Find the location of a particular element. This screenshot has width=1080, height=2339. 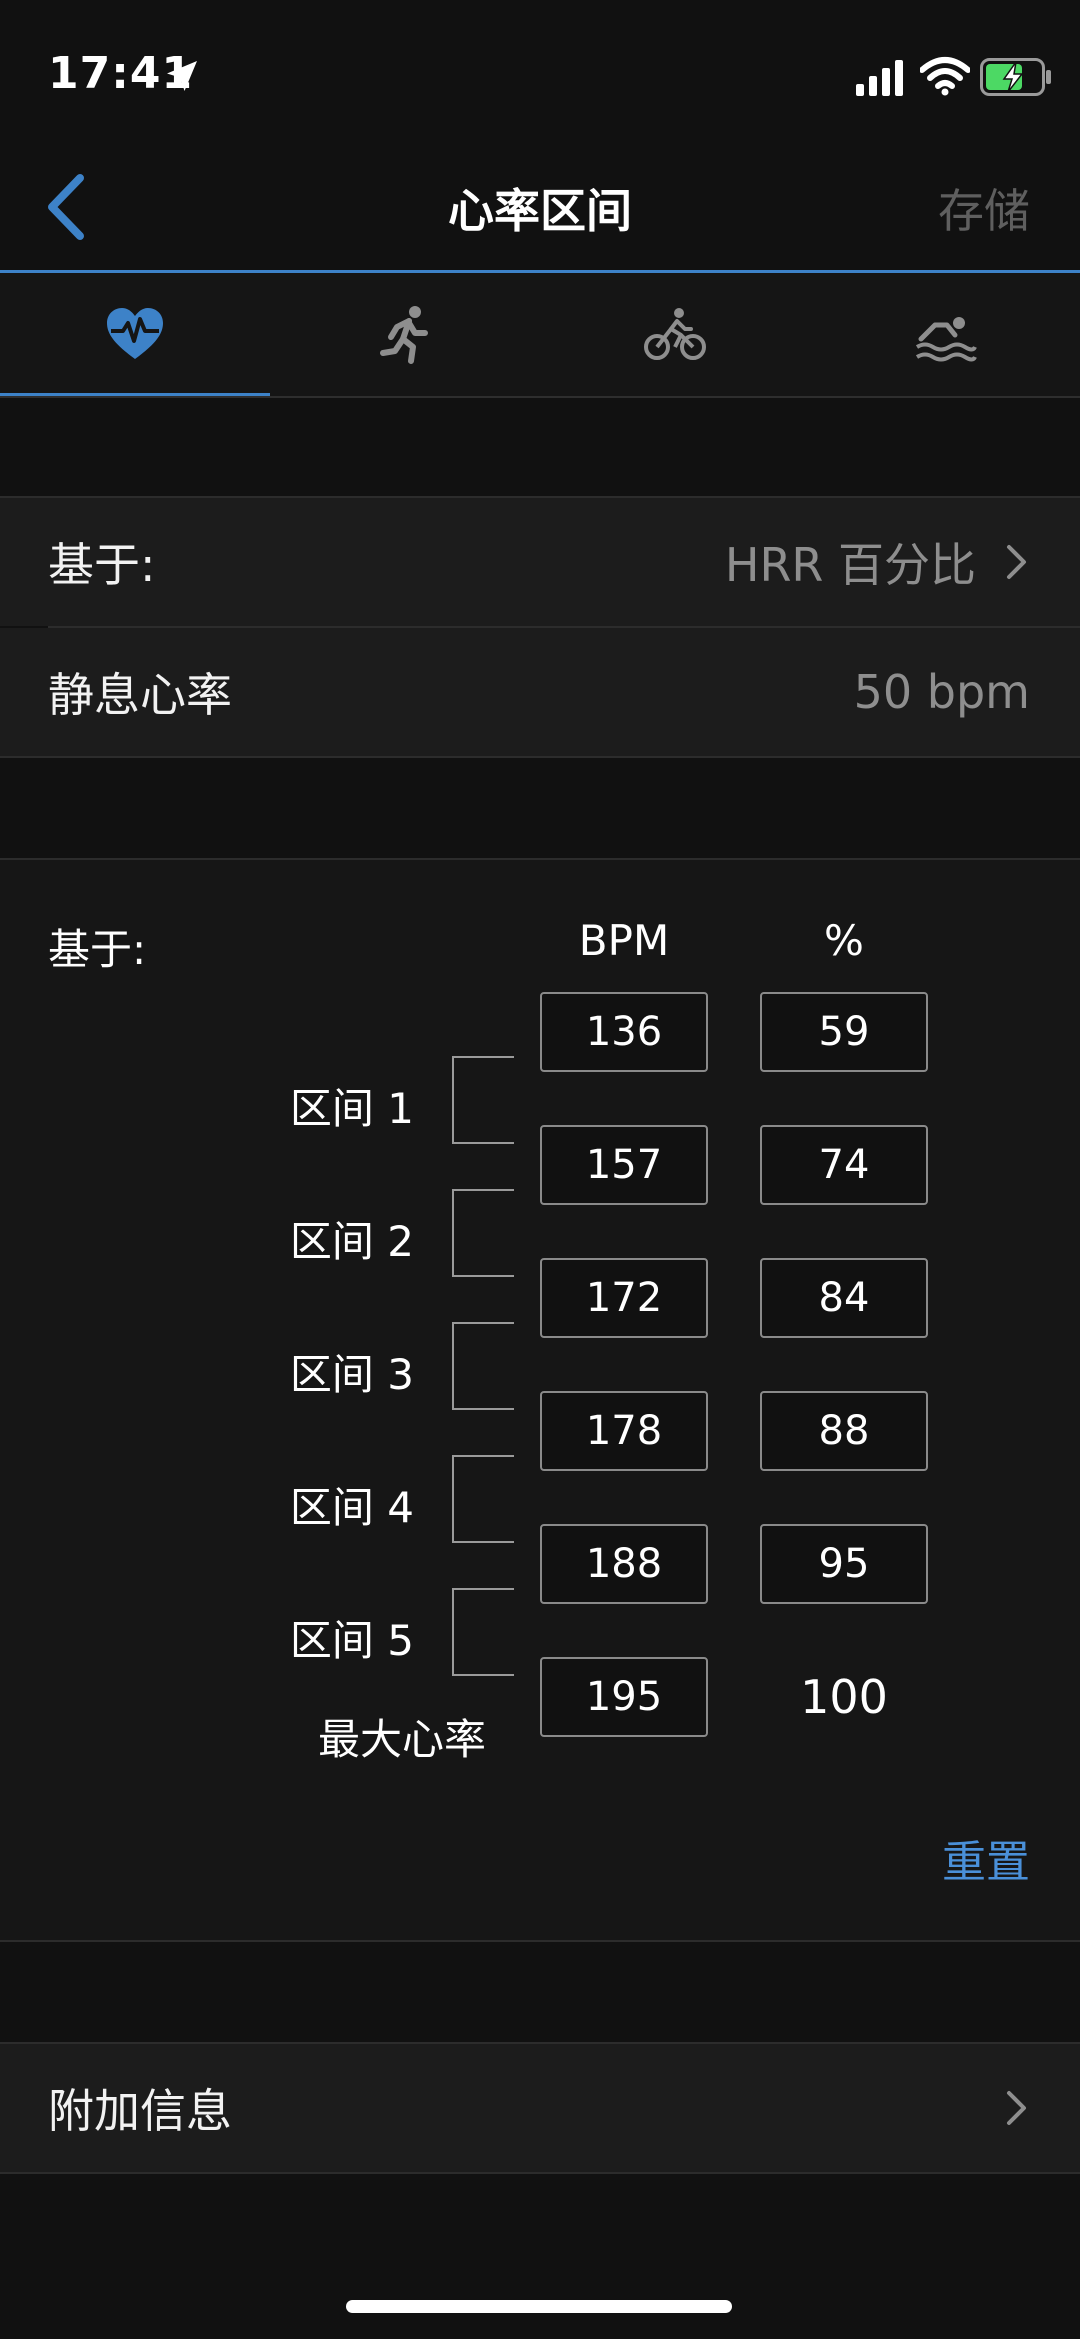

reset-button: 重置 is located at coordinates (986, 1858).